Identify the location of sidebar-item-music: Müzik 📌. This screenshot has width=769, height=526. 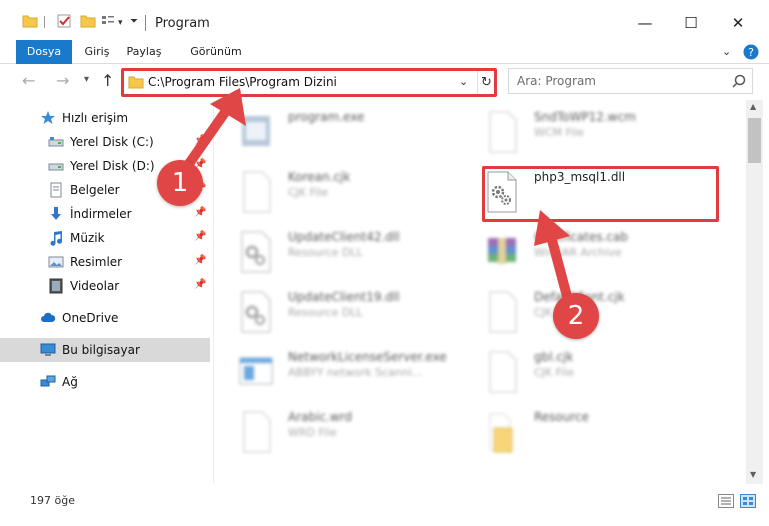
(105, 238).